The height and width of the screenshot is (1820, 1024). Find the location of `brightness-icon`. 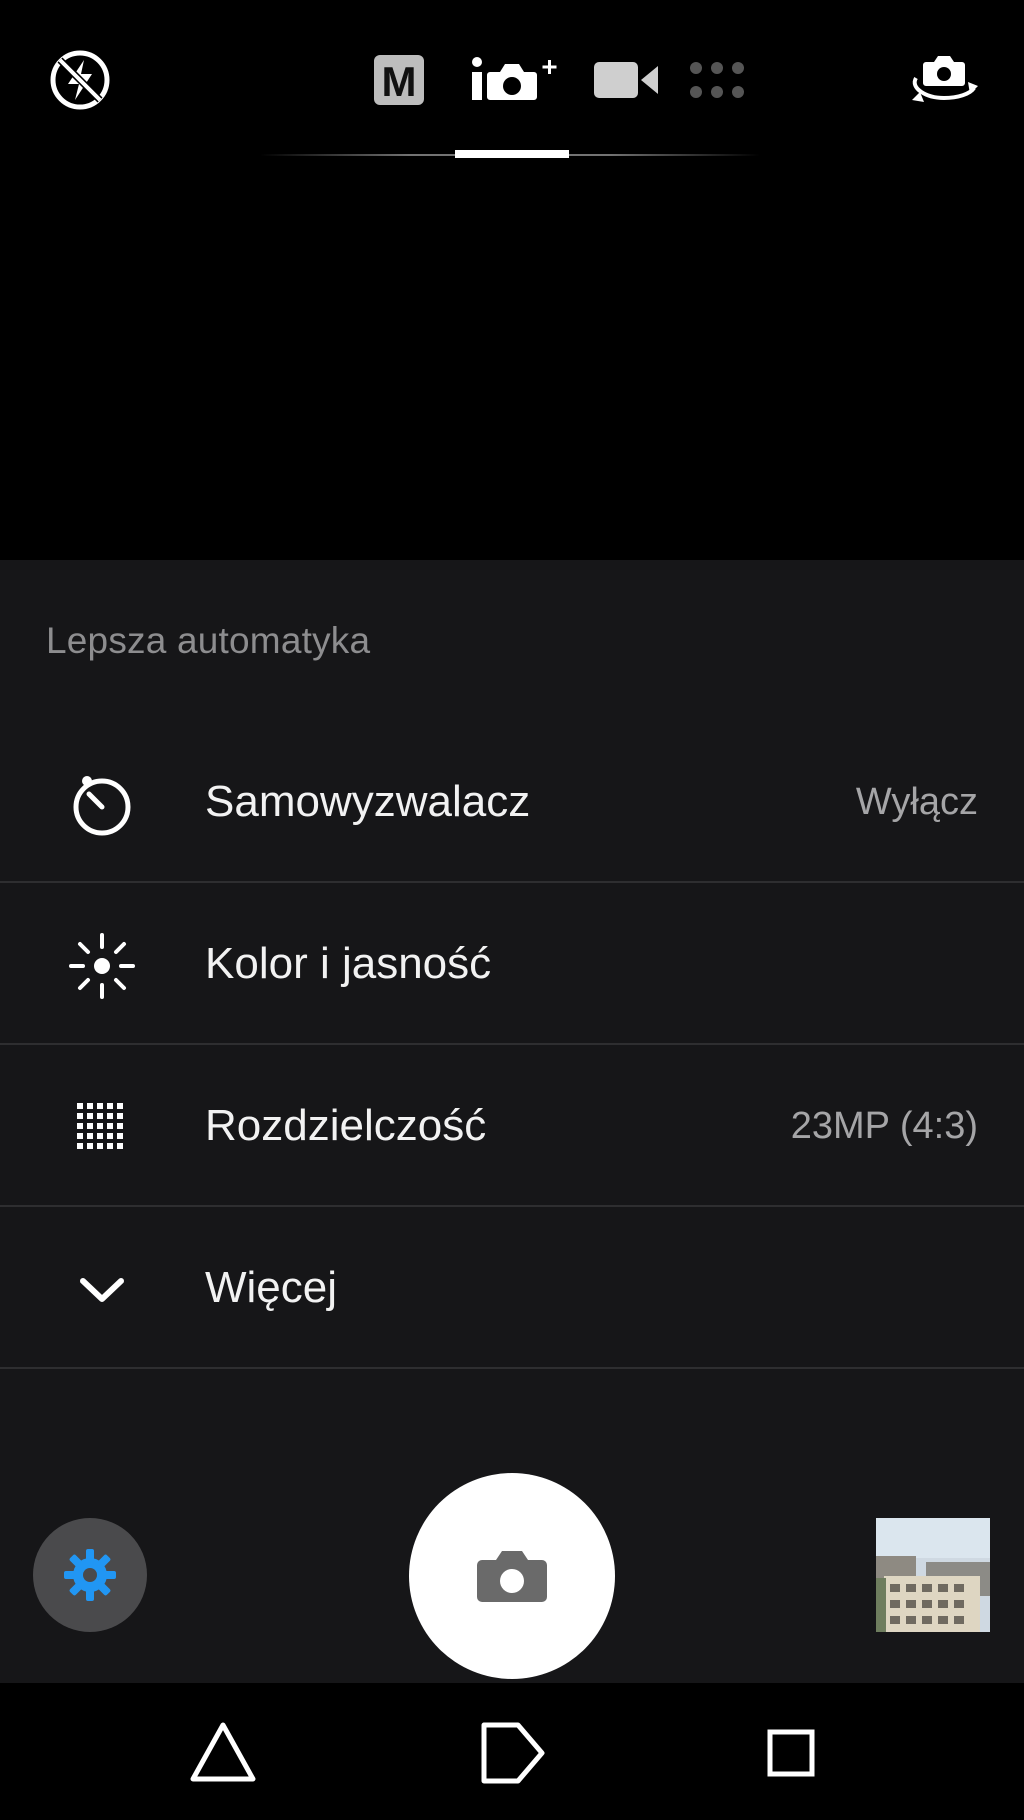

brightness-icon is located at coordinates (102, 966).